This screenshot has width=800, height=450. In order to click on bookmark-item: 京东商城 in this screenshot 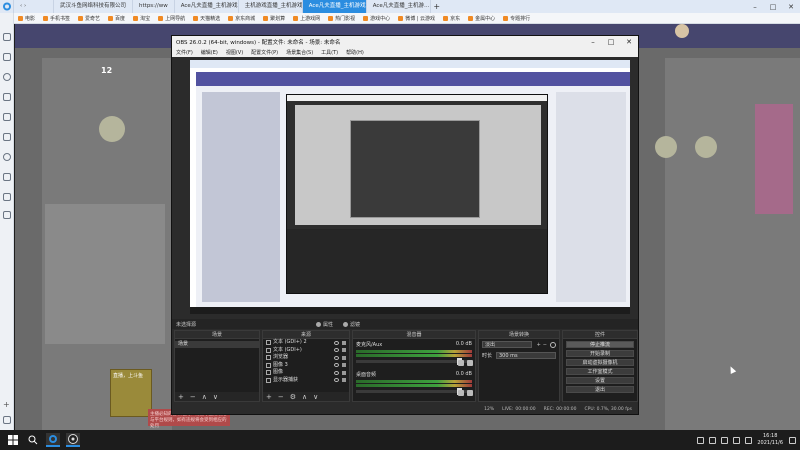, I will do `click(241, 18)`.